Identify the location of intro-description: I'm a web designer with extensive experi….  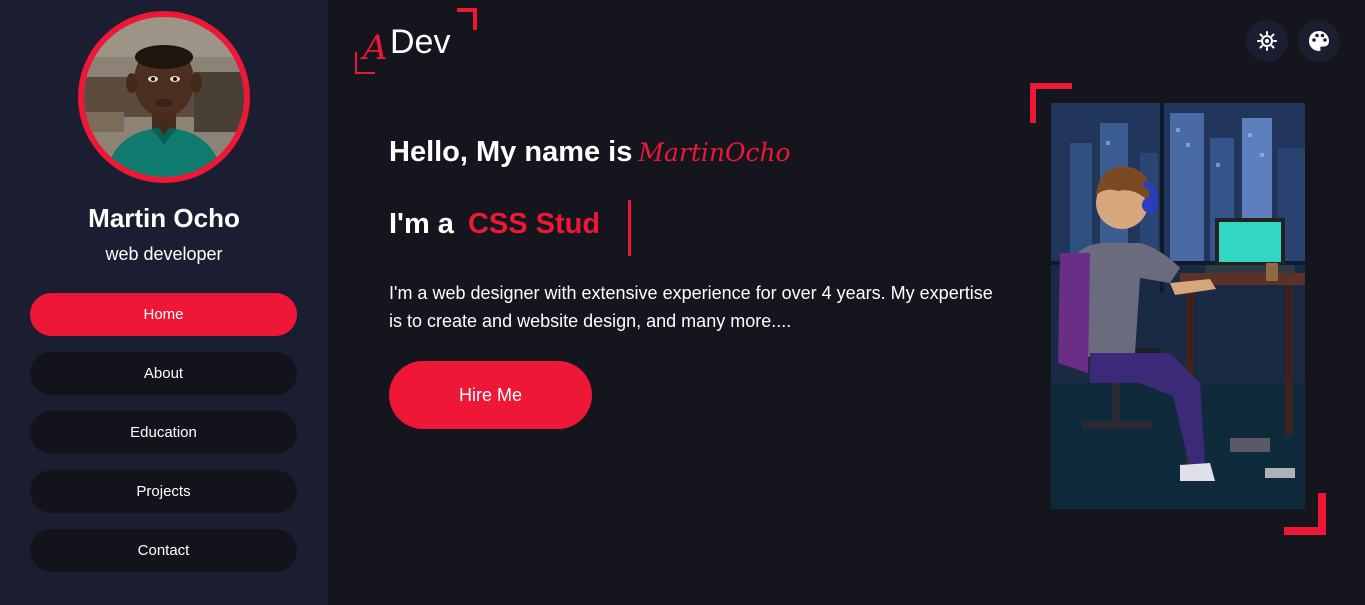
(691, 307).